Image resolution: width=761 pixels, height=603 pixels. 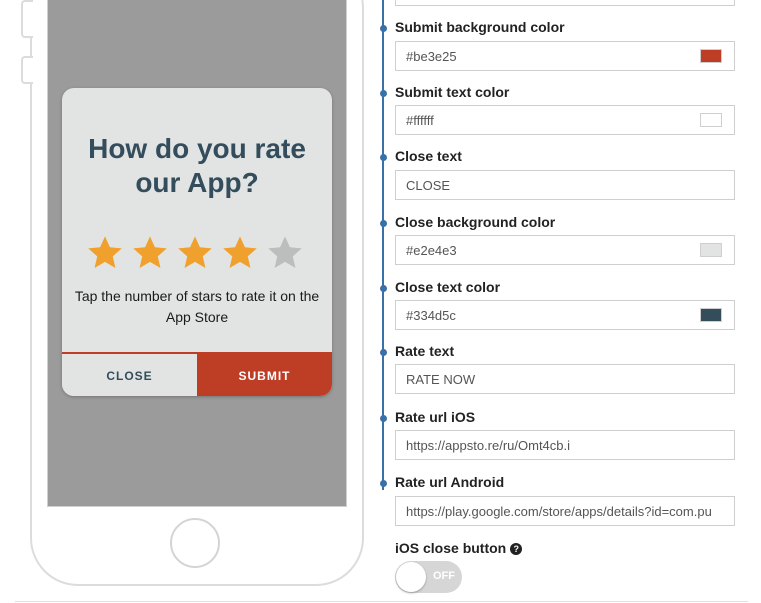 I want to click on rate-url-ios-value: https://appsto.re/ru/Omt4cb.i, so click(x=488, y=445).